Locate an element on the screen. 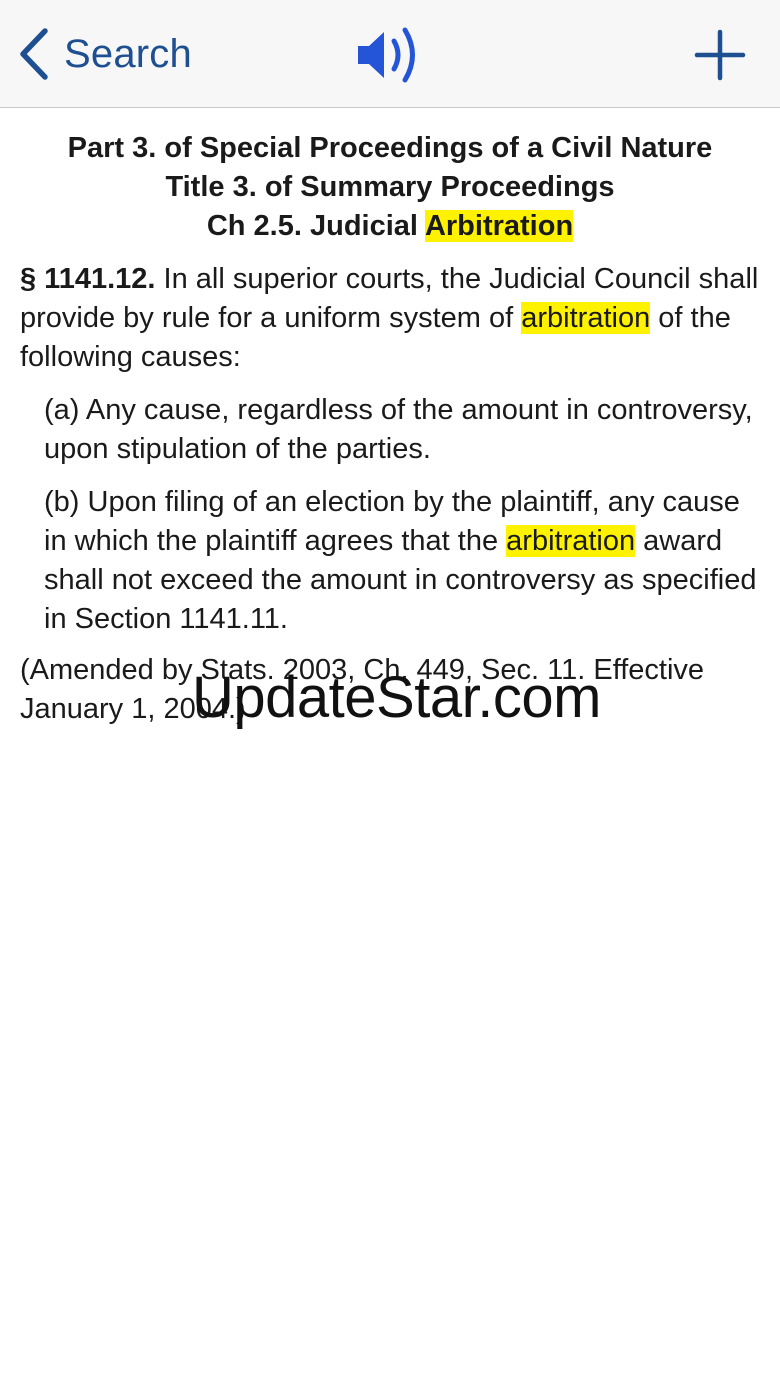 The height and width of the screenshot is (1387, 780). navigation-bar: Search is located at coordinates (390, 54).